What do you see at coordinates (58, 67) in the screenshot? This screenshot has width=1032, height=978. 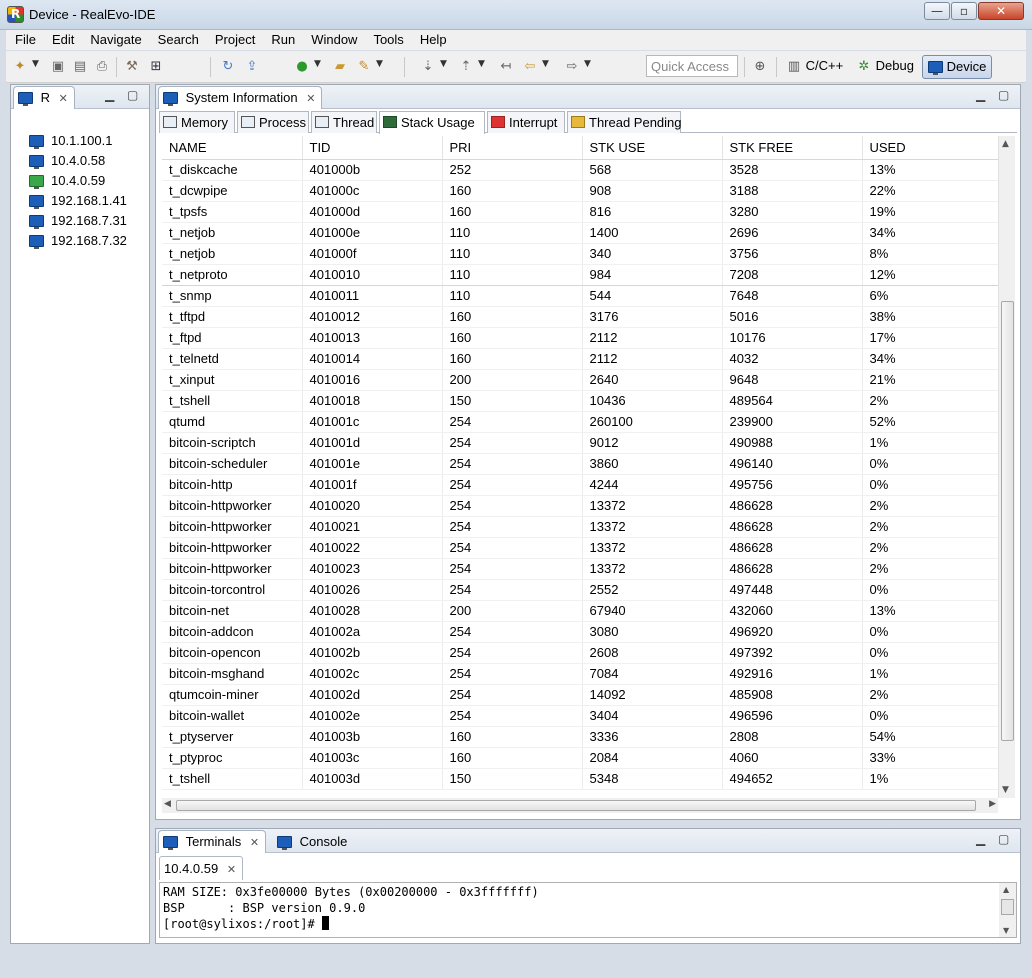 I see `save-icon: ▣` at bounding box center [58, 67].